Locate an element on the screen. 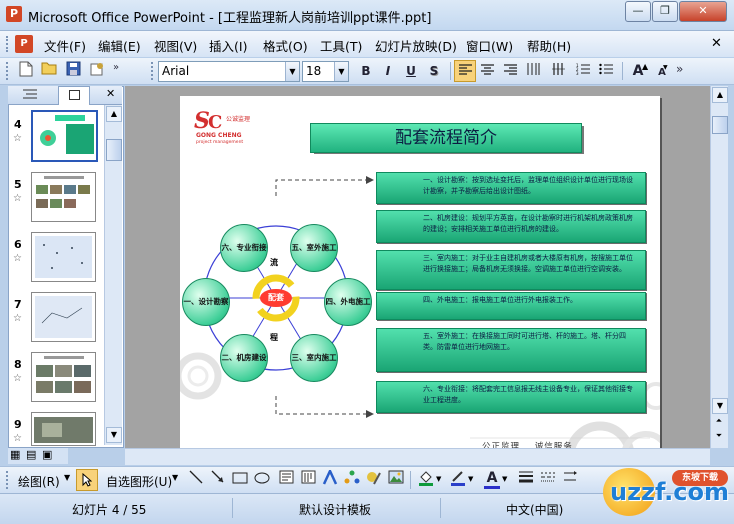  format-toolbar-grip is located at coordinates (154, 71).